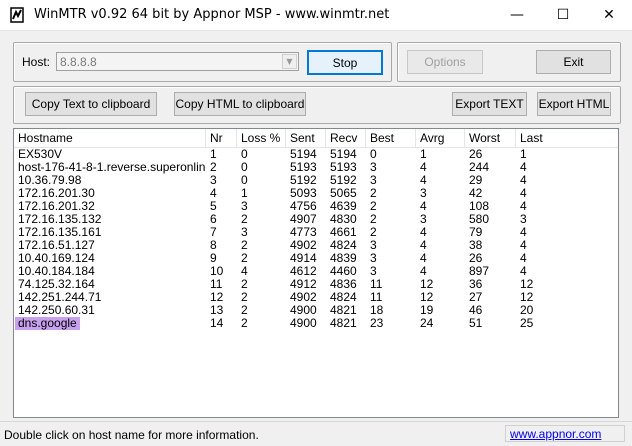 The image size is (632, 446). I want to click on copy-html-button: Copy HTML to clipboard, so click(240, 104).